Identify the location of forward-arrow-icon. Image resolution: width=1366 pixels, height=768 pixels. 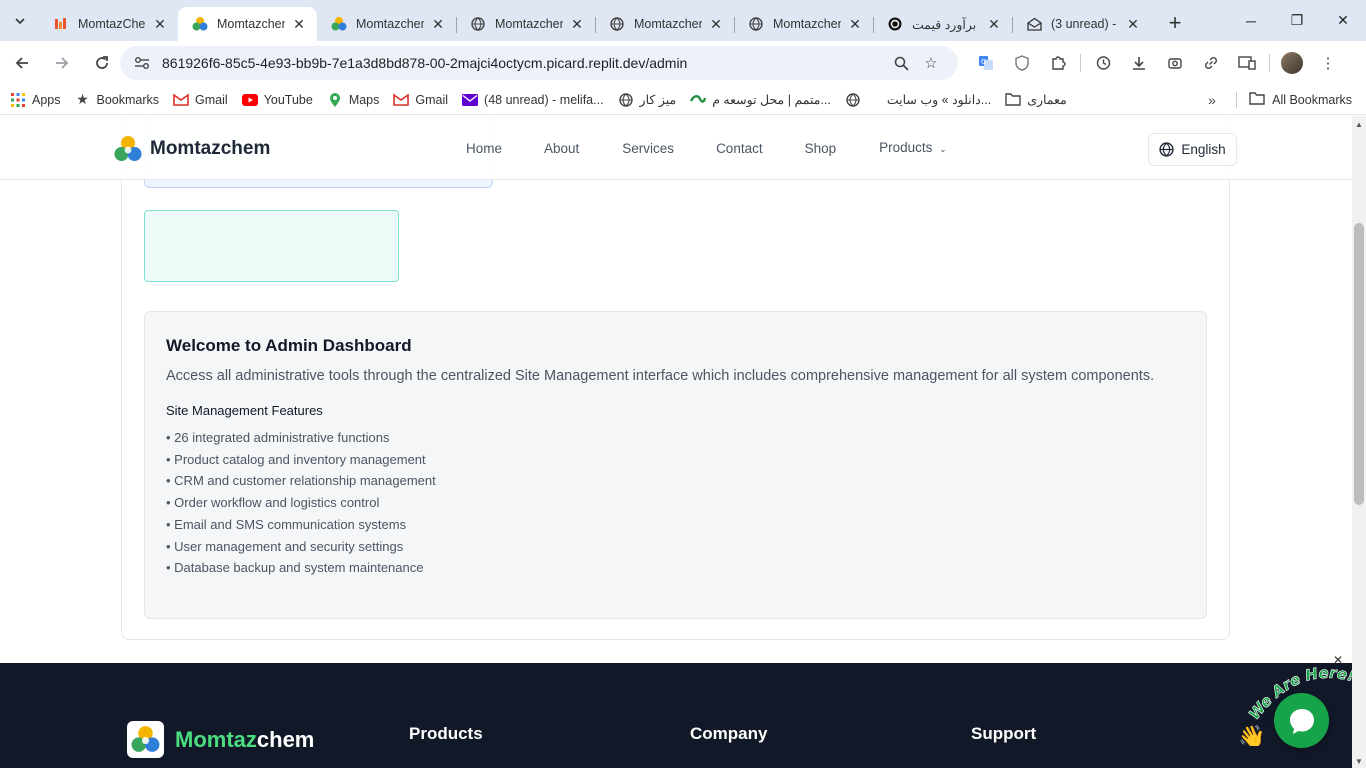
(62, 63).